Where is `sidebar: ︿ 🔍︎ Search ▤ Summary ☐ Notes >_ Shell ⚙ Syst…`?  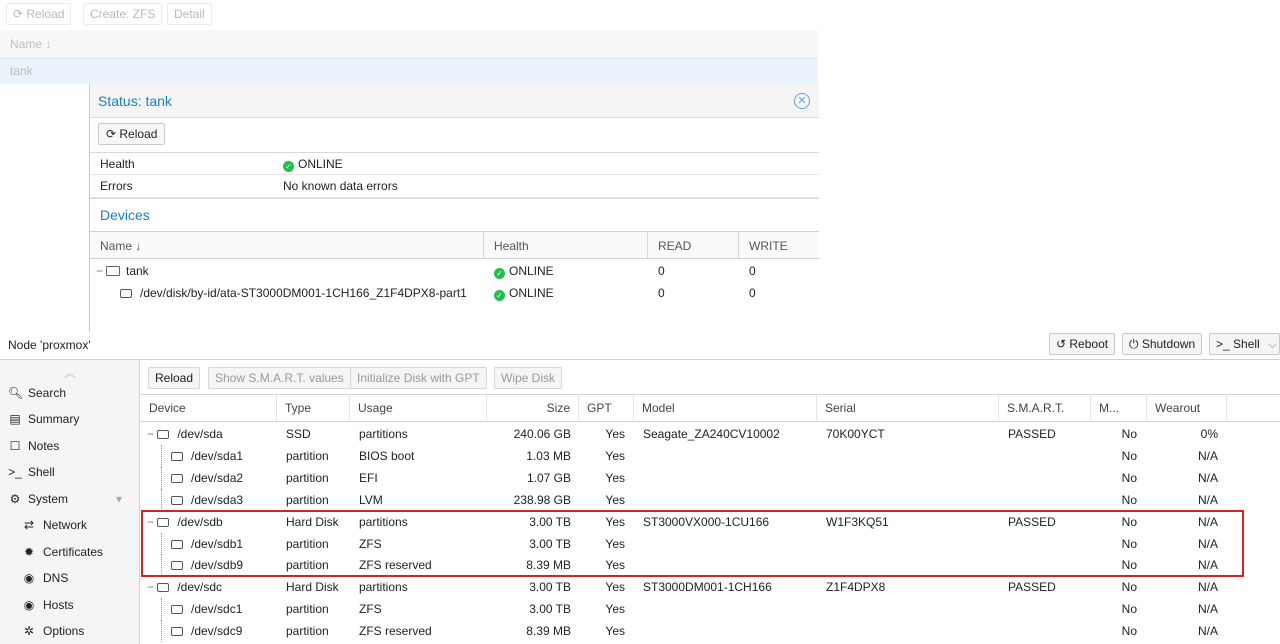
sidebar: ︿ 🔍︎ Search ▤ Summary ☐ Notes >_ Shell ⚙ Syst… is located at coordinates (70, 502).